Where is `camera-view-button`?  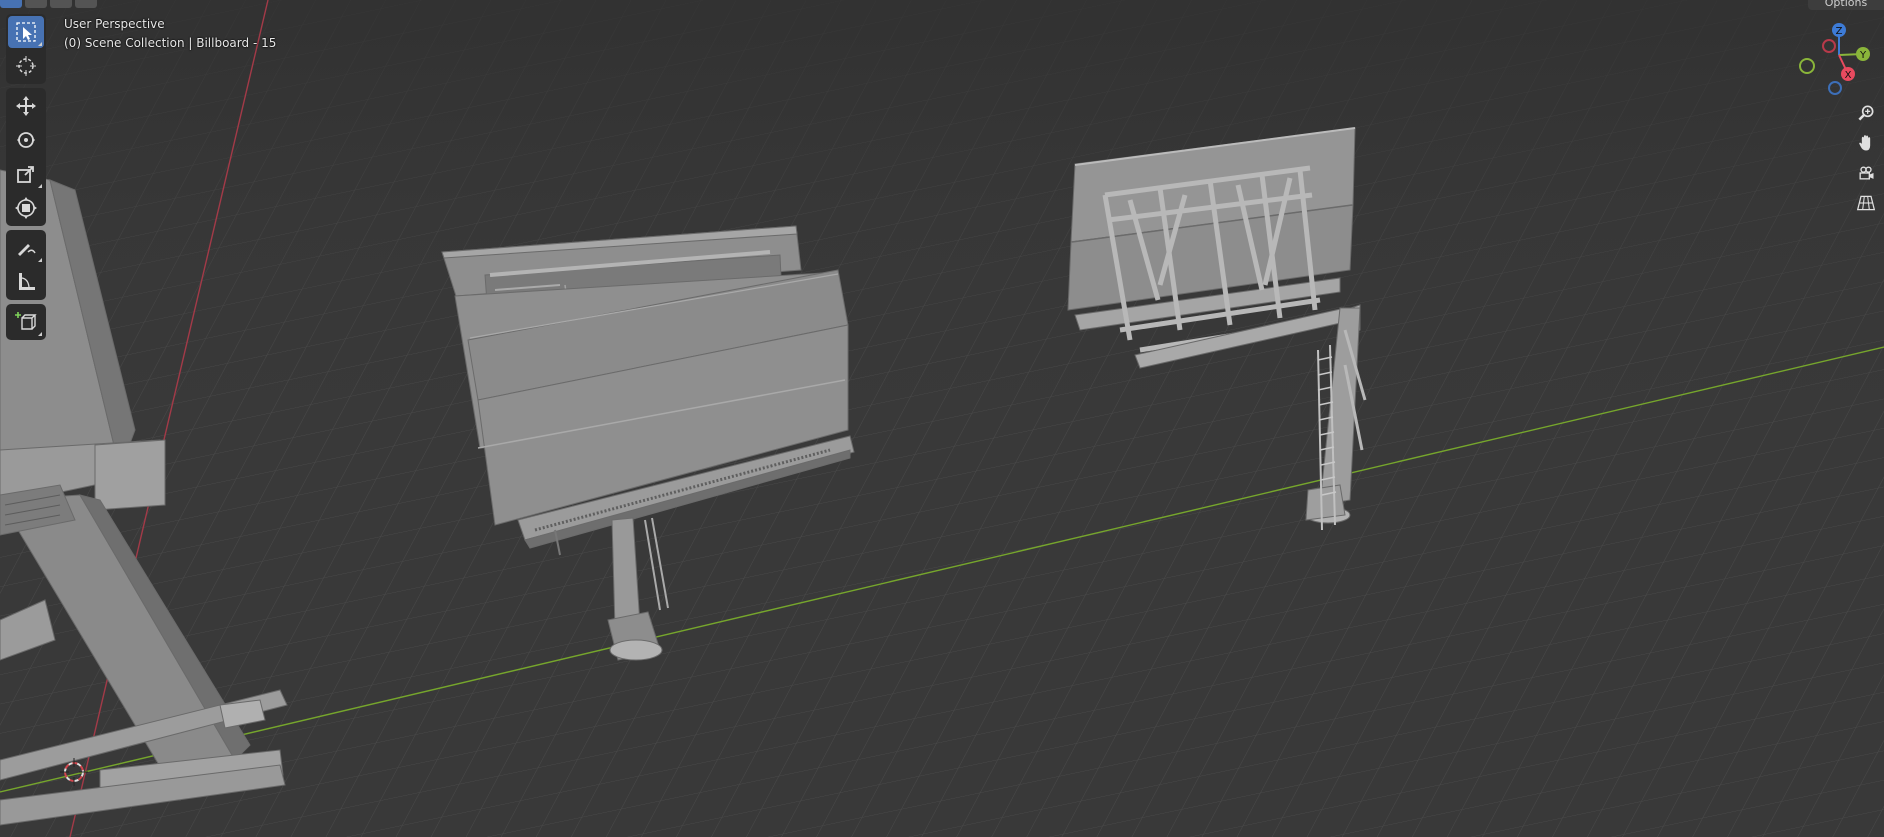 camera-view-button is located at coordinates (1866, 173).